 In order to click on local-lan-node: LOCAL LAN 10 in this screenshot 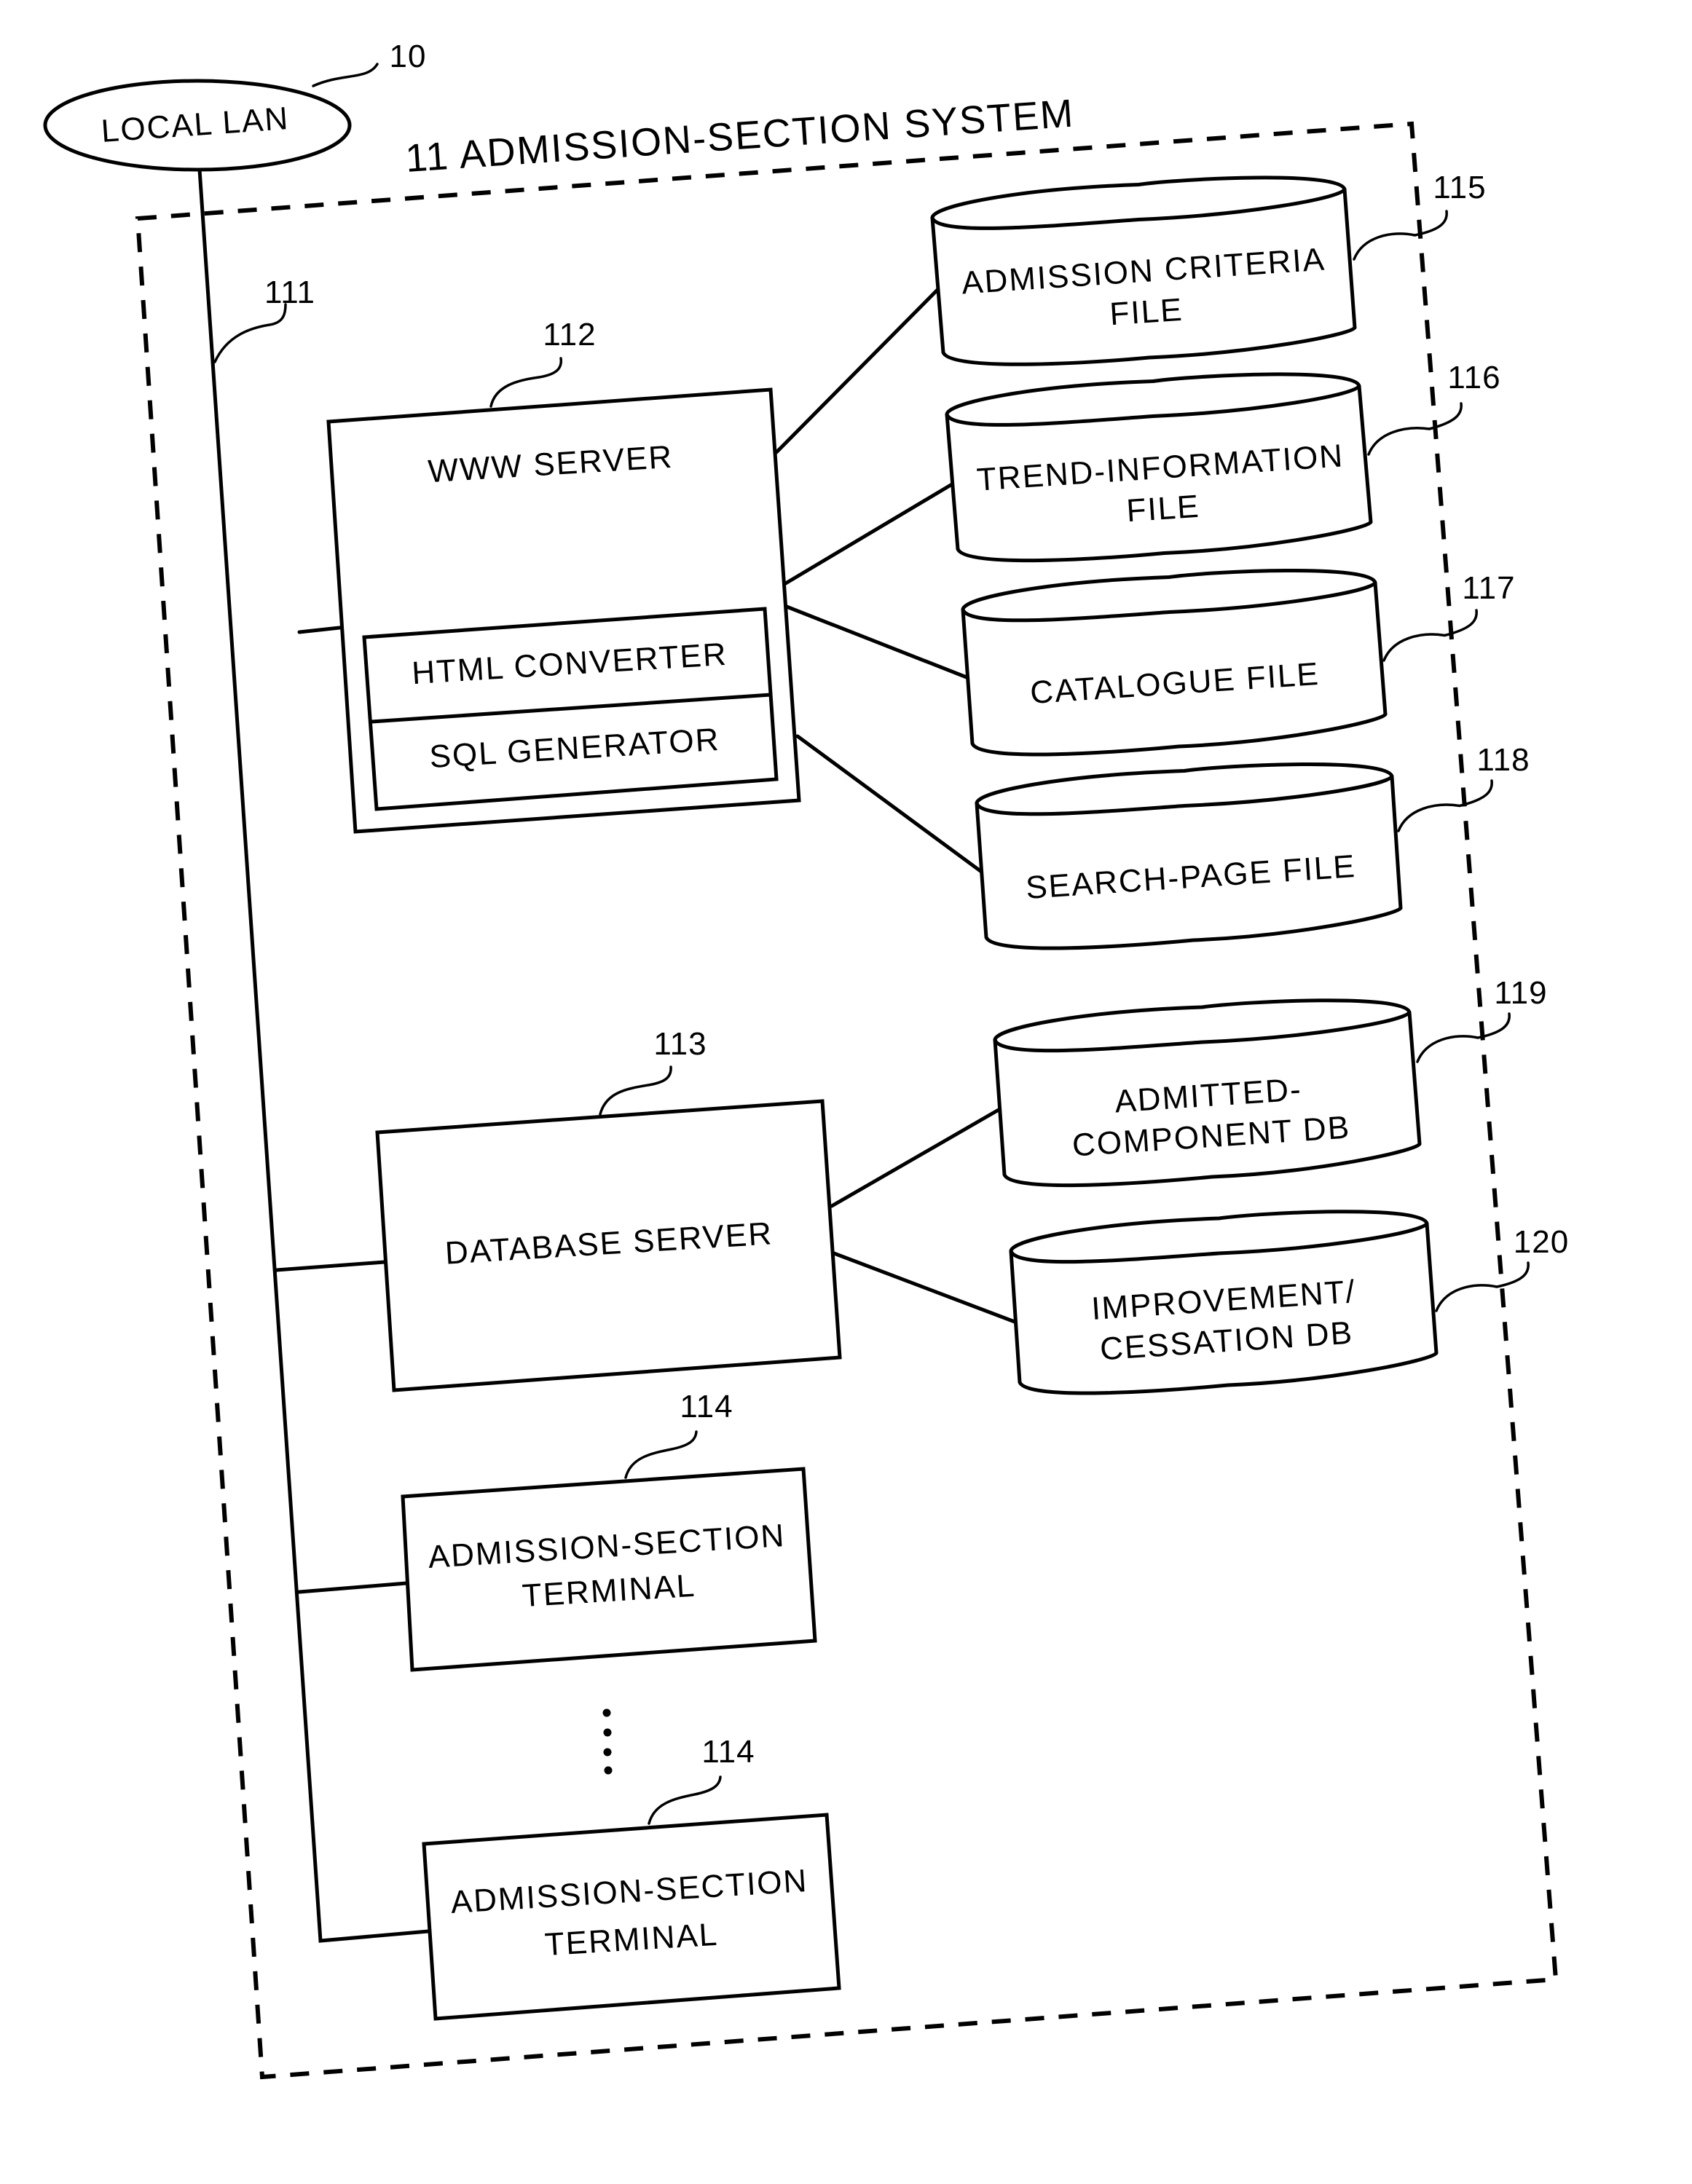, I will do `click(235, 105)`.